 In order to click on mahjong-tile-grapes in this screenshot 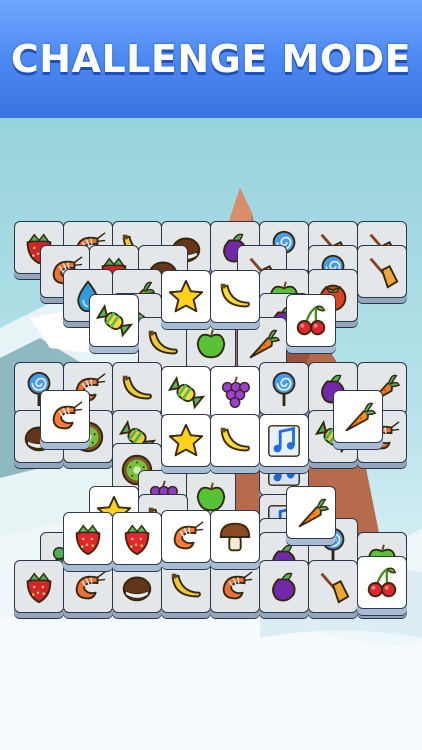, I will do `click(235, 392)`.